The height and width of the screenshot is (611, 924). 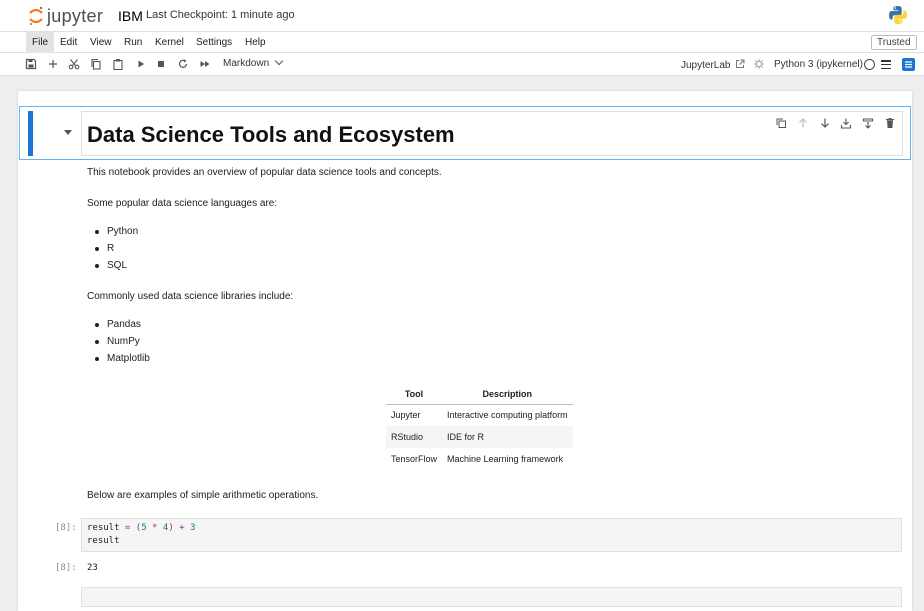 I want to click on delete-cell-icon, so click(x=890, y=122).